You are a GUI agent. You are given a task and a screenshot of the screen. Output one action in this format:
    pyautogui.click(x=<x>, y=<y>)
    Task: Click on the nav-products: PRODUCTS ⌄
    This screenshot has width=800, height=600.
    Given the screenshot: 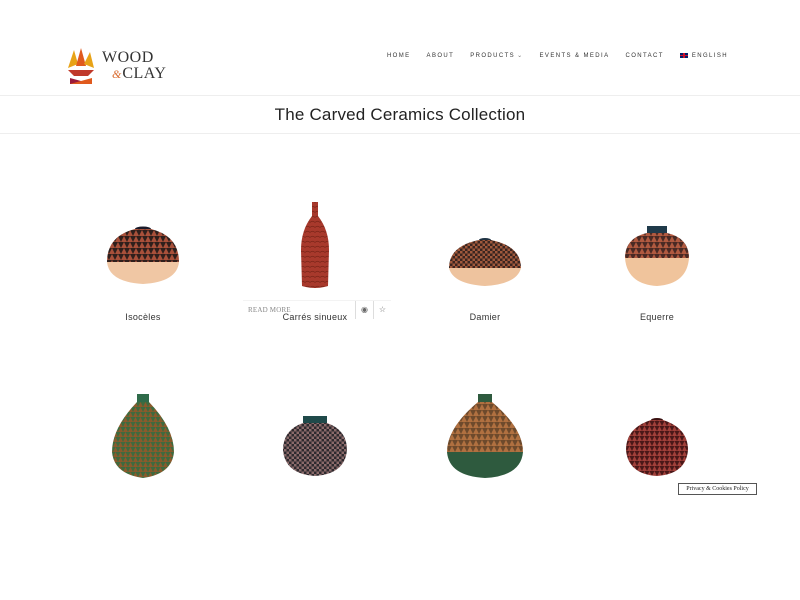 What is the action you would take?
    pyautogui.click(x=497, y=56)
    